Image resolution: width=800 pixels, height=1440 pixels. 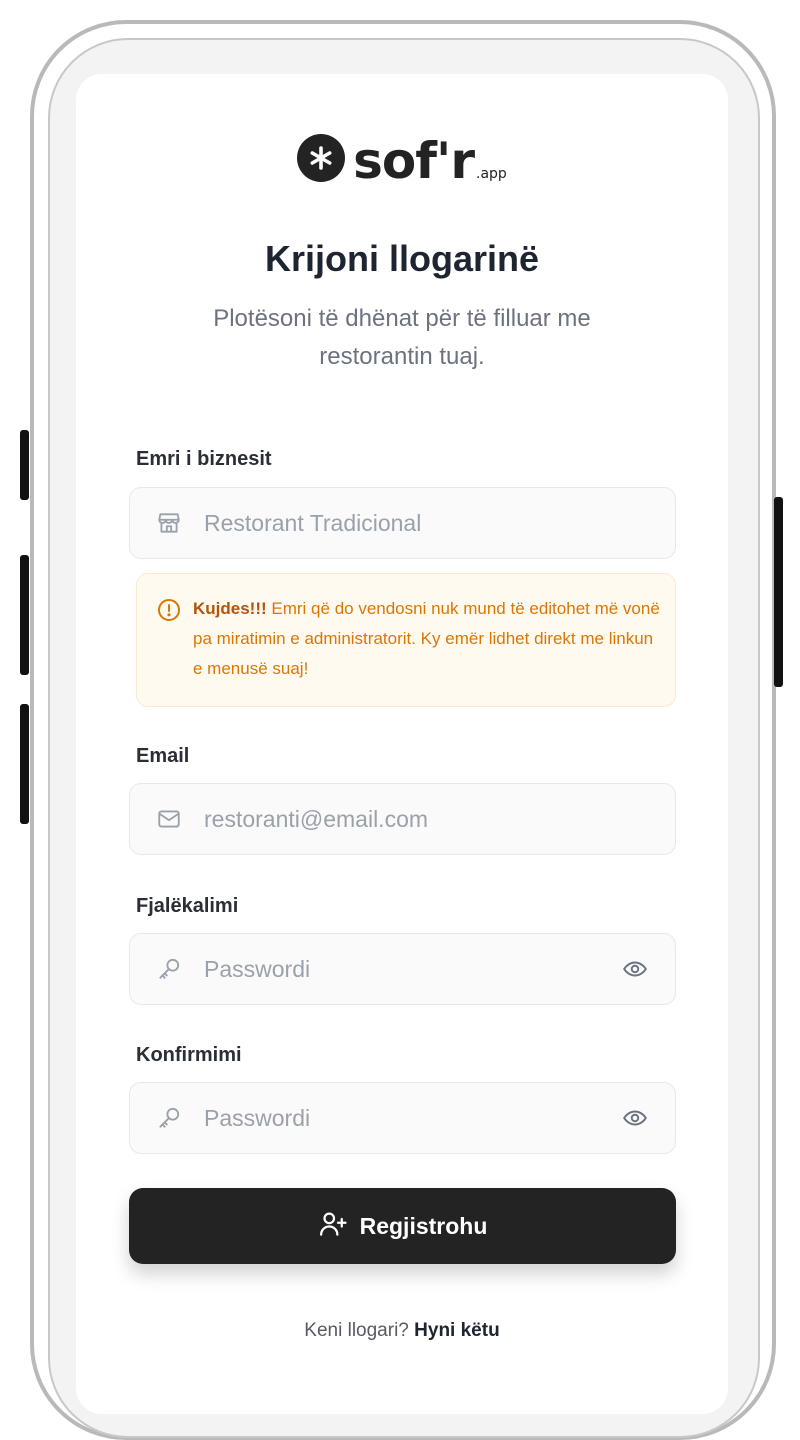 I want to click on warning-strong: Kujdes!!!, so click(x=230, y=608).